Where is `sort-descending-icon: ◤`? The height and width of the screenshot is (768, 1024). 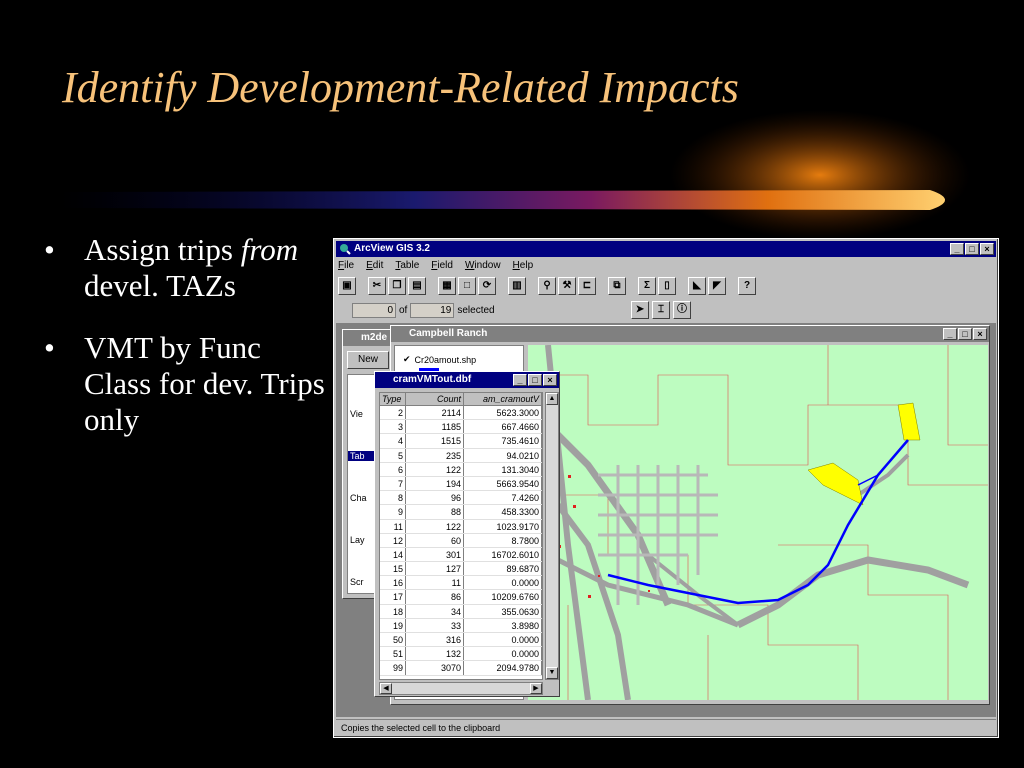
sort-descending-icon: ◤ is located at coordinates (717, 286).